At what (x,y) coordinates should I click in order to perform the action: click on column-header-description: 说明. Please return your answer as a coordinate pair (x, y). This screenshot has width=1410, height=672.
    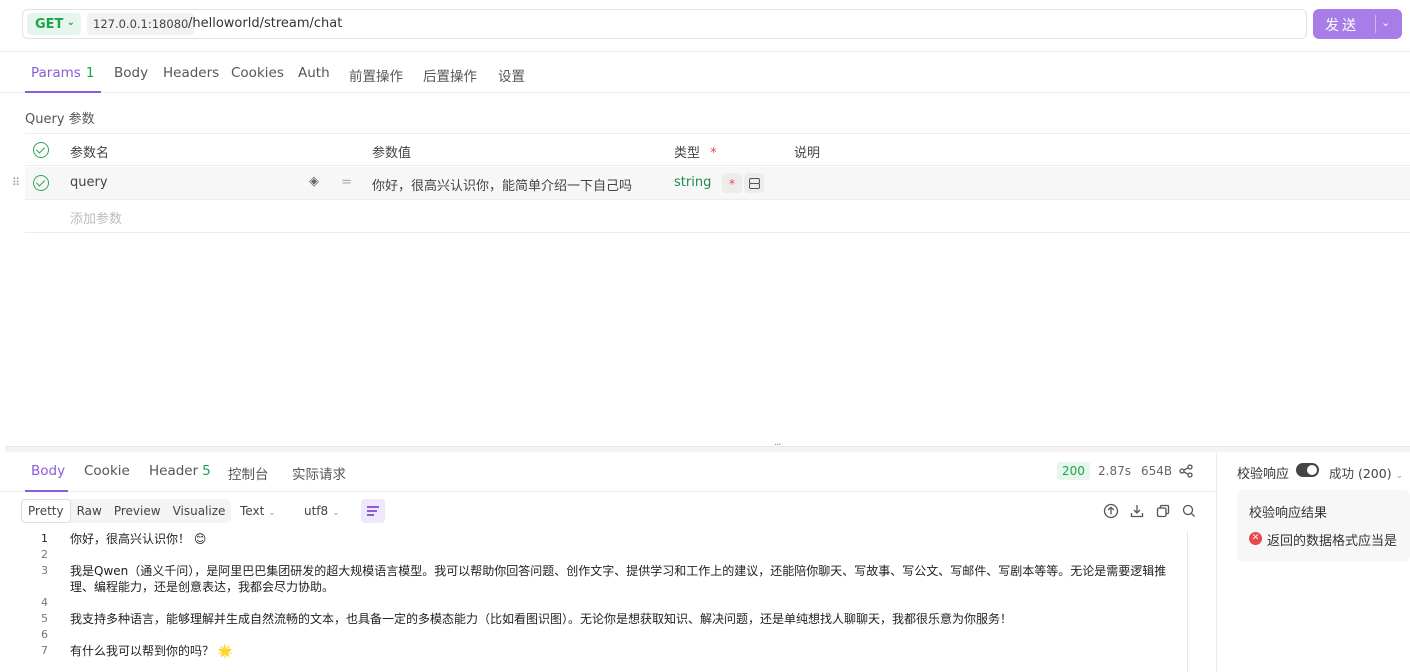
    Looking at the image, I should click on (807, 153).